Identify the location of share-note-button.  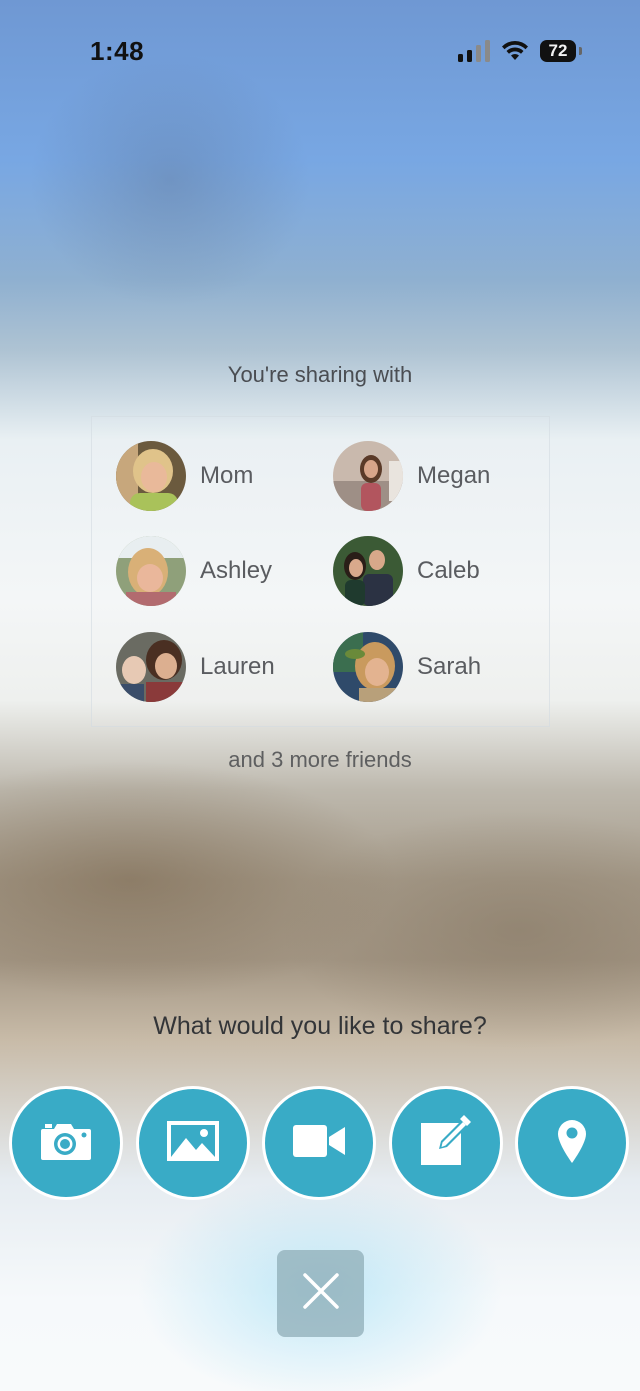
(446, 1143).